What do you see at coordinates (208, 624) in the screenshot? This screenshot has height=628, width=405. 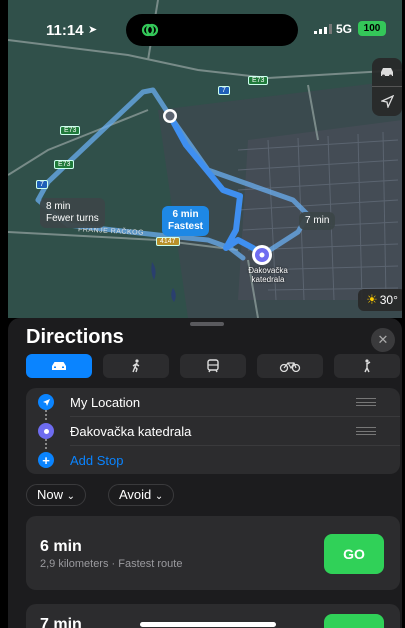 I see `home-indicator` at bounding box center [208, 624].